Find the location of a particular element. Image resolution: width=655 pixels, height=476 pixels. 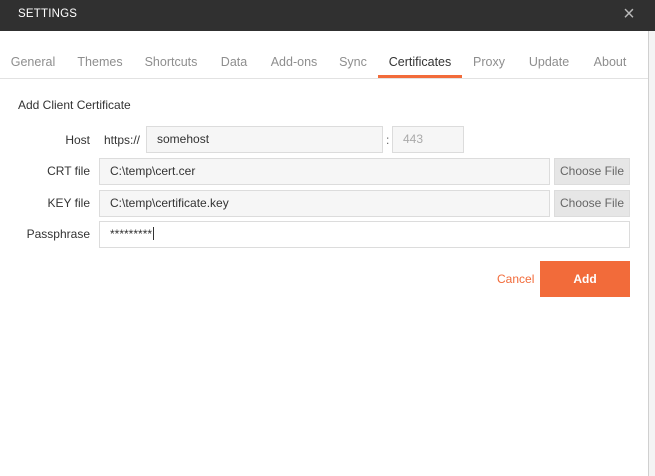

text-caret is located at coordinates (154, 233).